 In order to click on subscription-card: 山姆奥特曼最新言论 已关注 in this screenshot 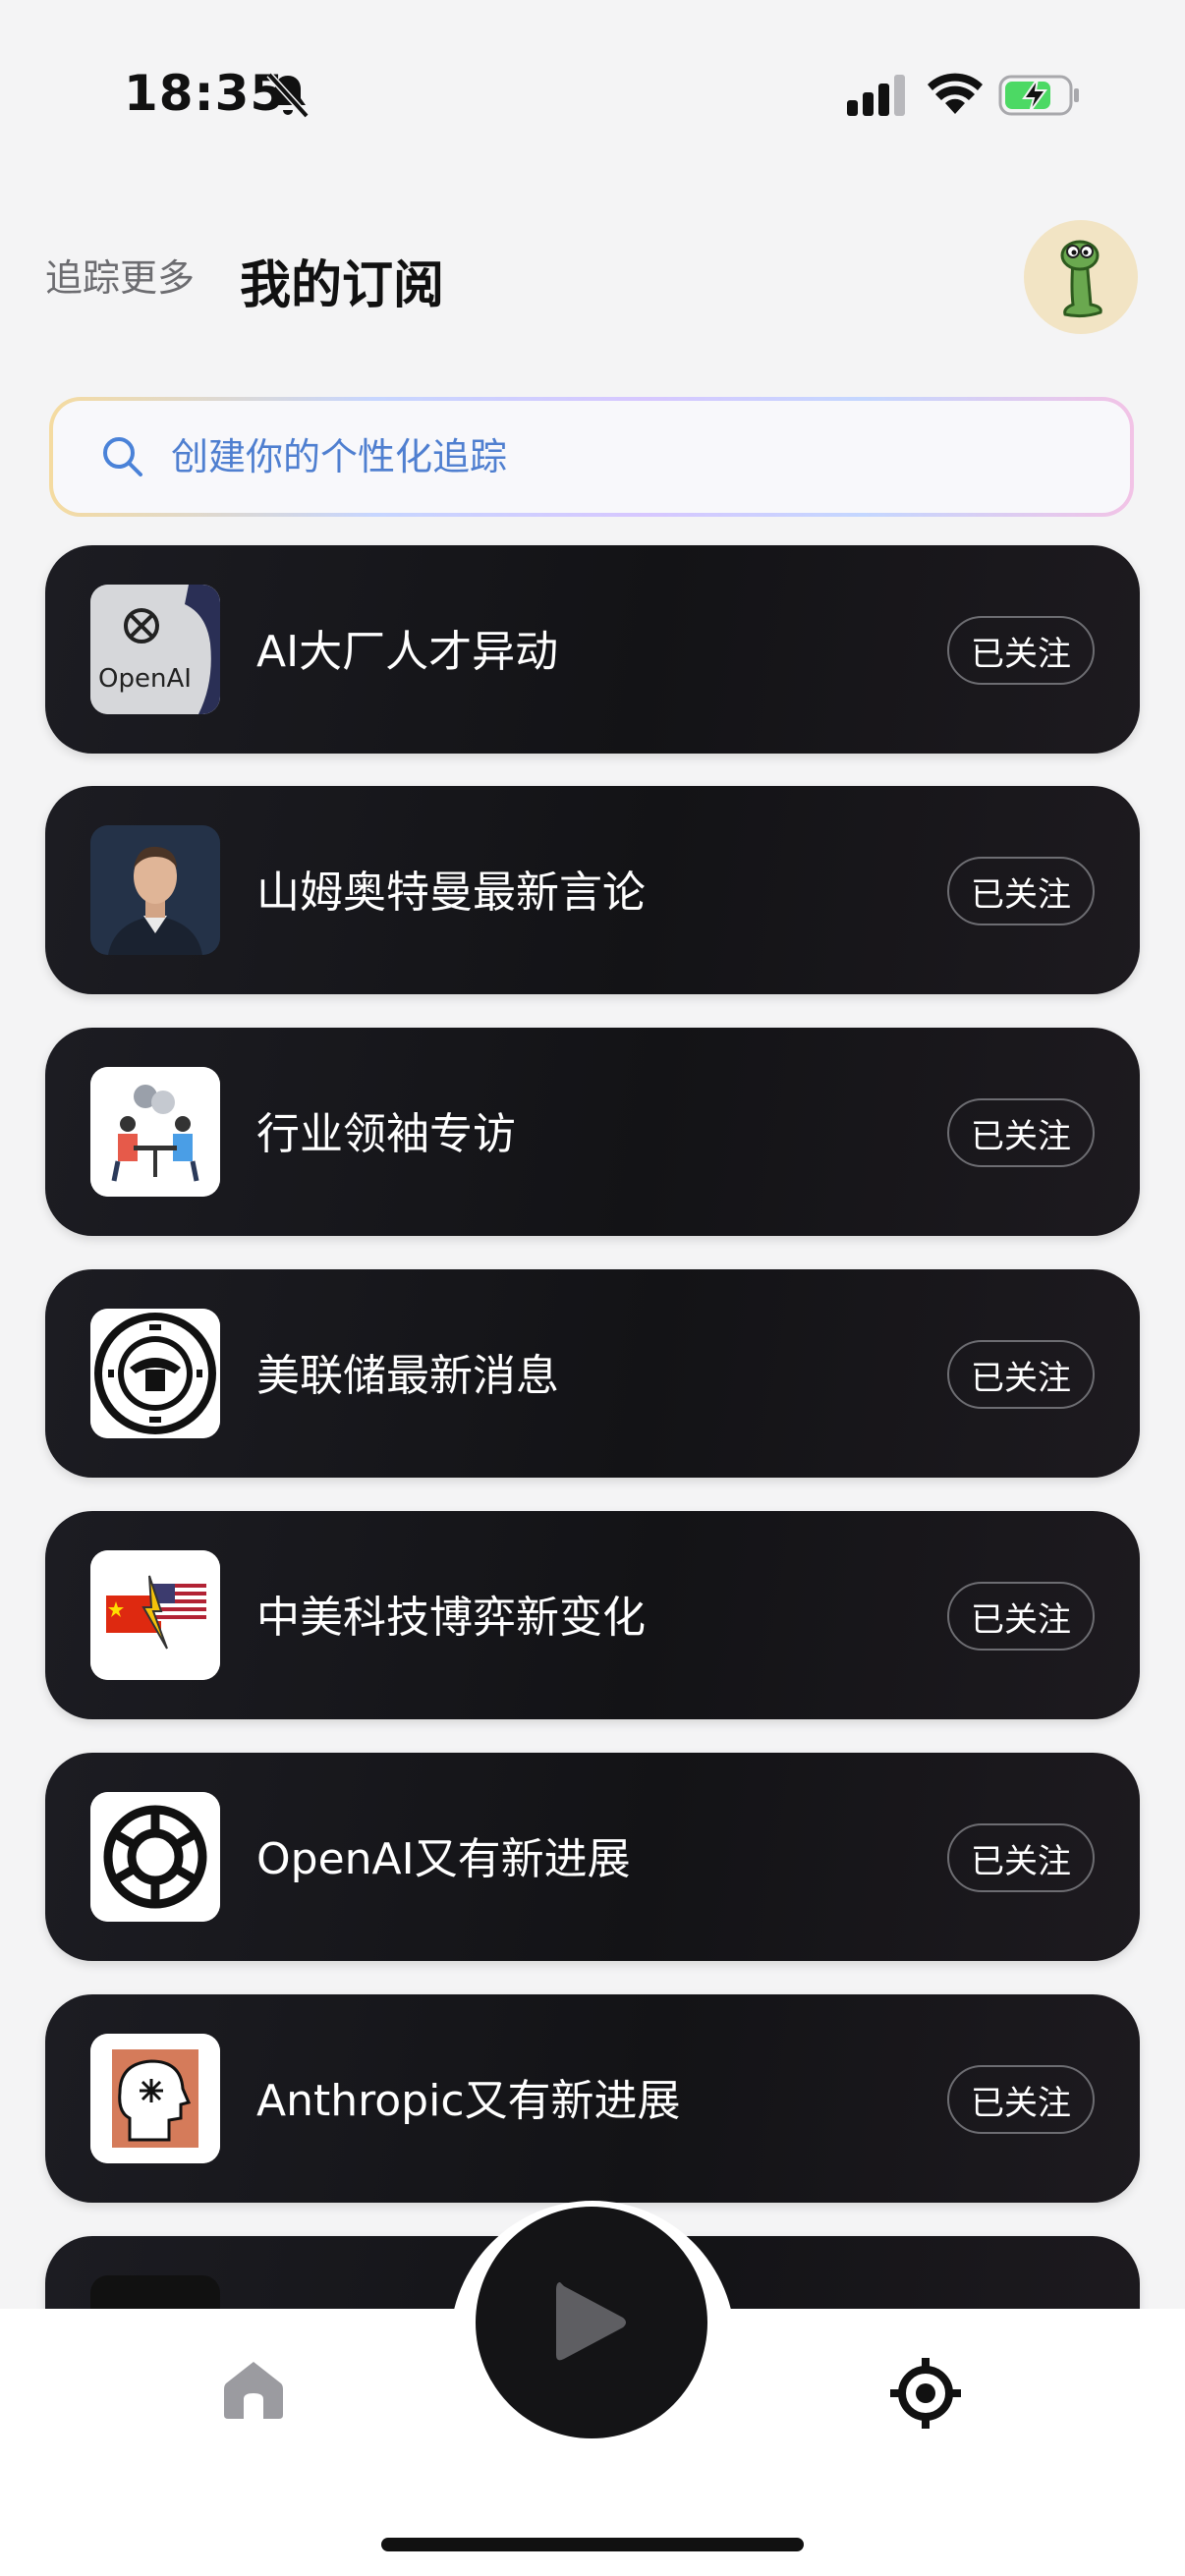, I will do `click(592, 890)`.